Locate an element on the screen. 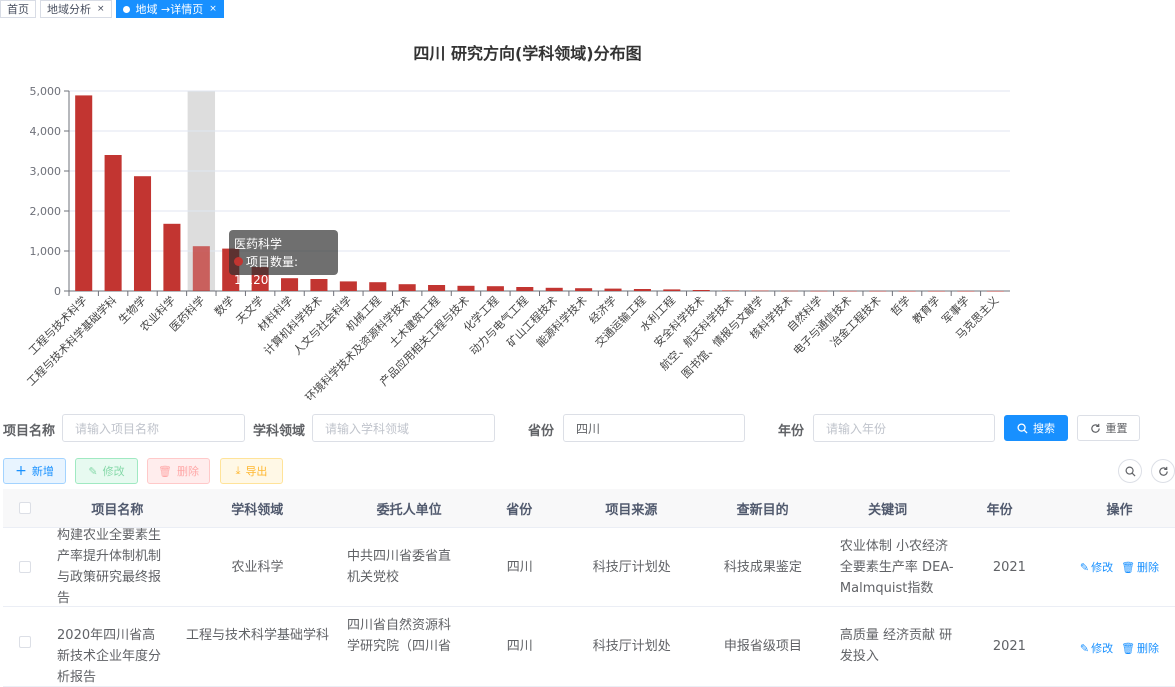 The width and height of the screenshot is (1175, 687). province-input: 四川 is located at coordinates (654, 428).